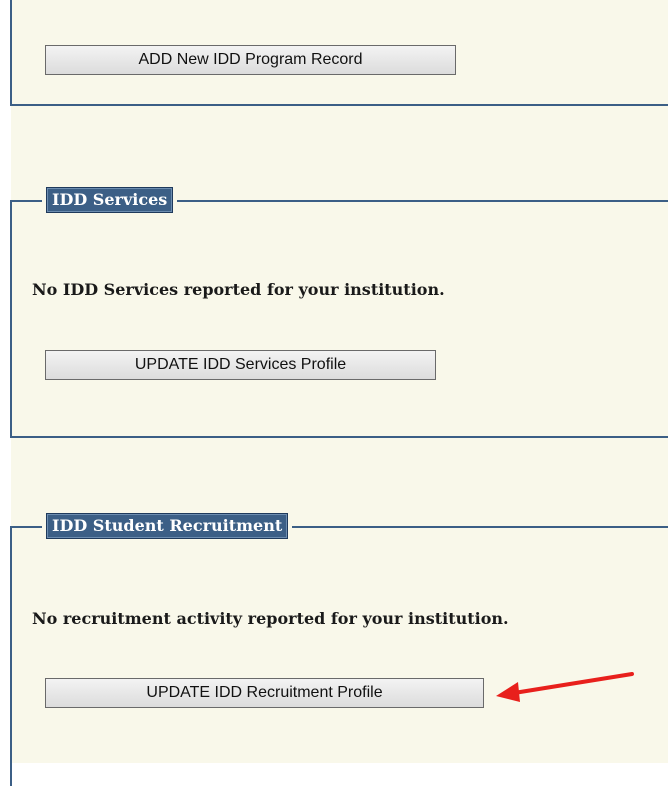 The image size is (668, 786). I want to click on update-idd-services-profile-button: UPDATE IDD Services Profile, so click(240, 365).